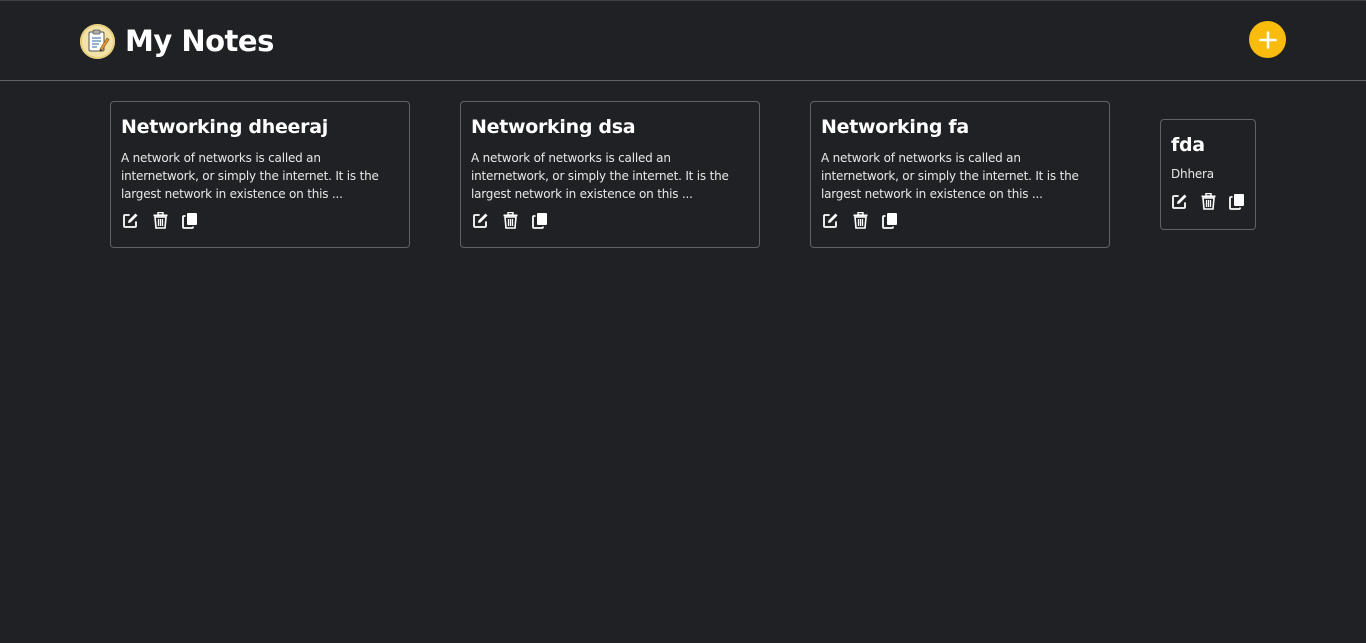 This screenshot has height=643, width=1366. Describe the element at coordinates (97, 41) in the screenshot. I see `notepad-icon` at that location.